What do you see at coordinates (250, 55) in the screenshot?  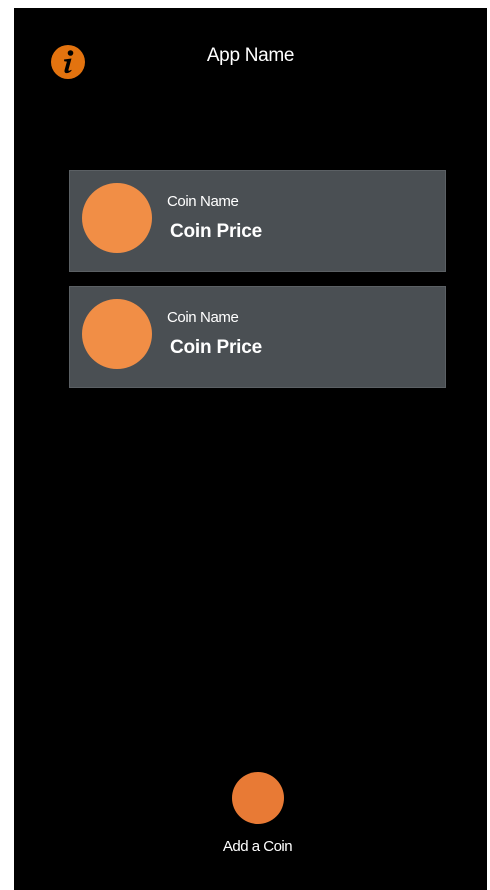 I see `app-title: App Name` at bounding box center [250, 55].